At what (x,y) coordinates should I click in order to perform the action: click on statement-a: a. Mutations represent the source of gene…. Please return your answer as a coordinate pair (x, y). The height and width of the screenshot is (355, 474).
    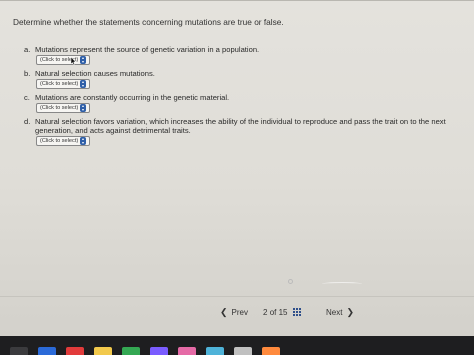
    Looking at the image, I should click on (249, 55).